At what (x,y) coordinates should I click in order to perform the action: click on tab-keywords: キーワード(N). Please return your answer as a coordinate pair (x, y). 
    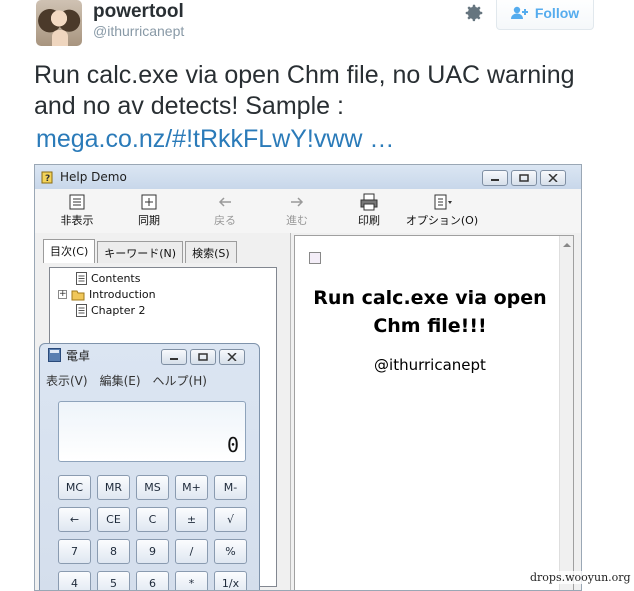
    Looking at the image, I should click on (140, 252).